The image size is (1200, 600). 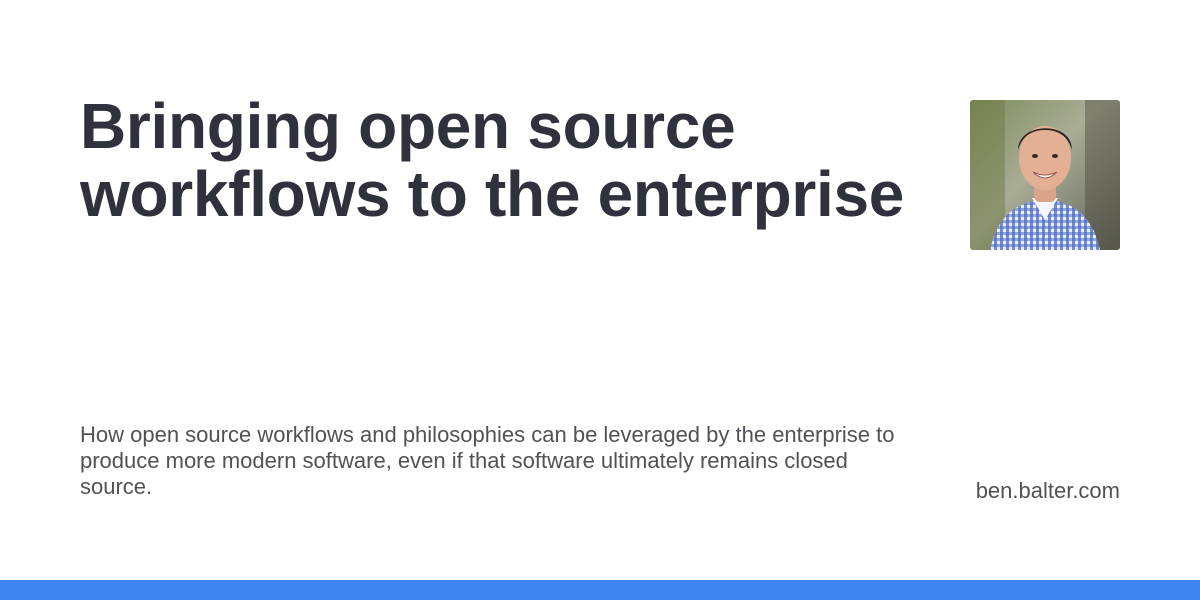 I want to click on accent-bar, so click(x=600, y=590).